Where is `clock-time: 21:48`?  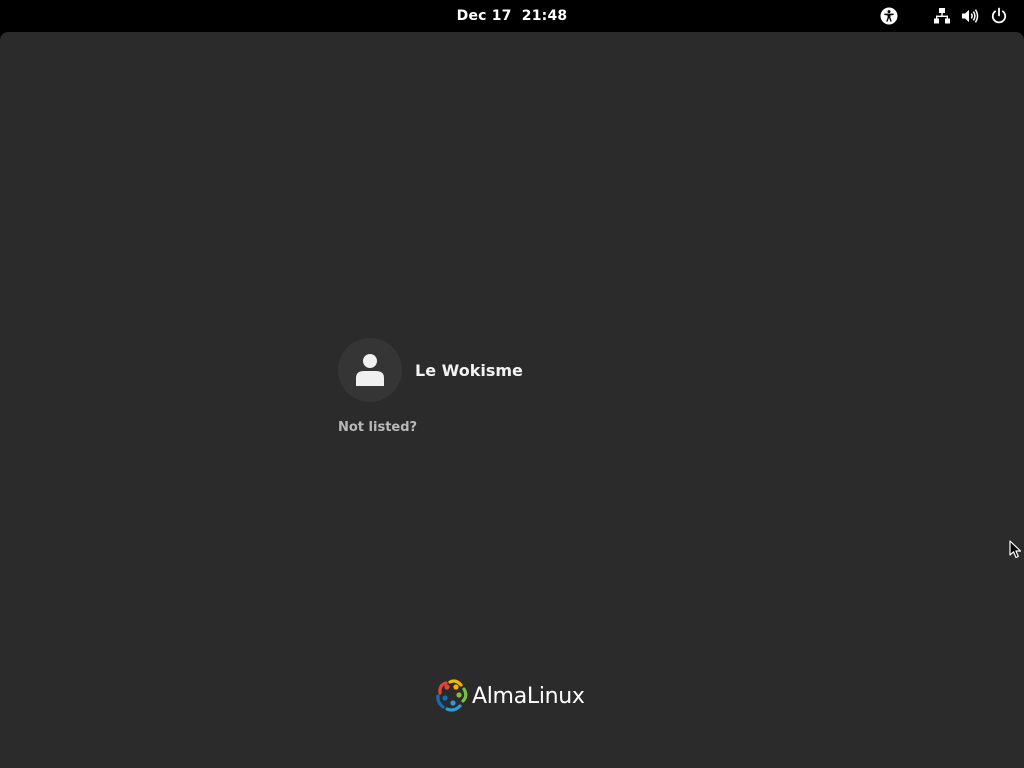
clock-time: 21:48 is located at coordinates (545, 16).